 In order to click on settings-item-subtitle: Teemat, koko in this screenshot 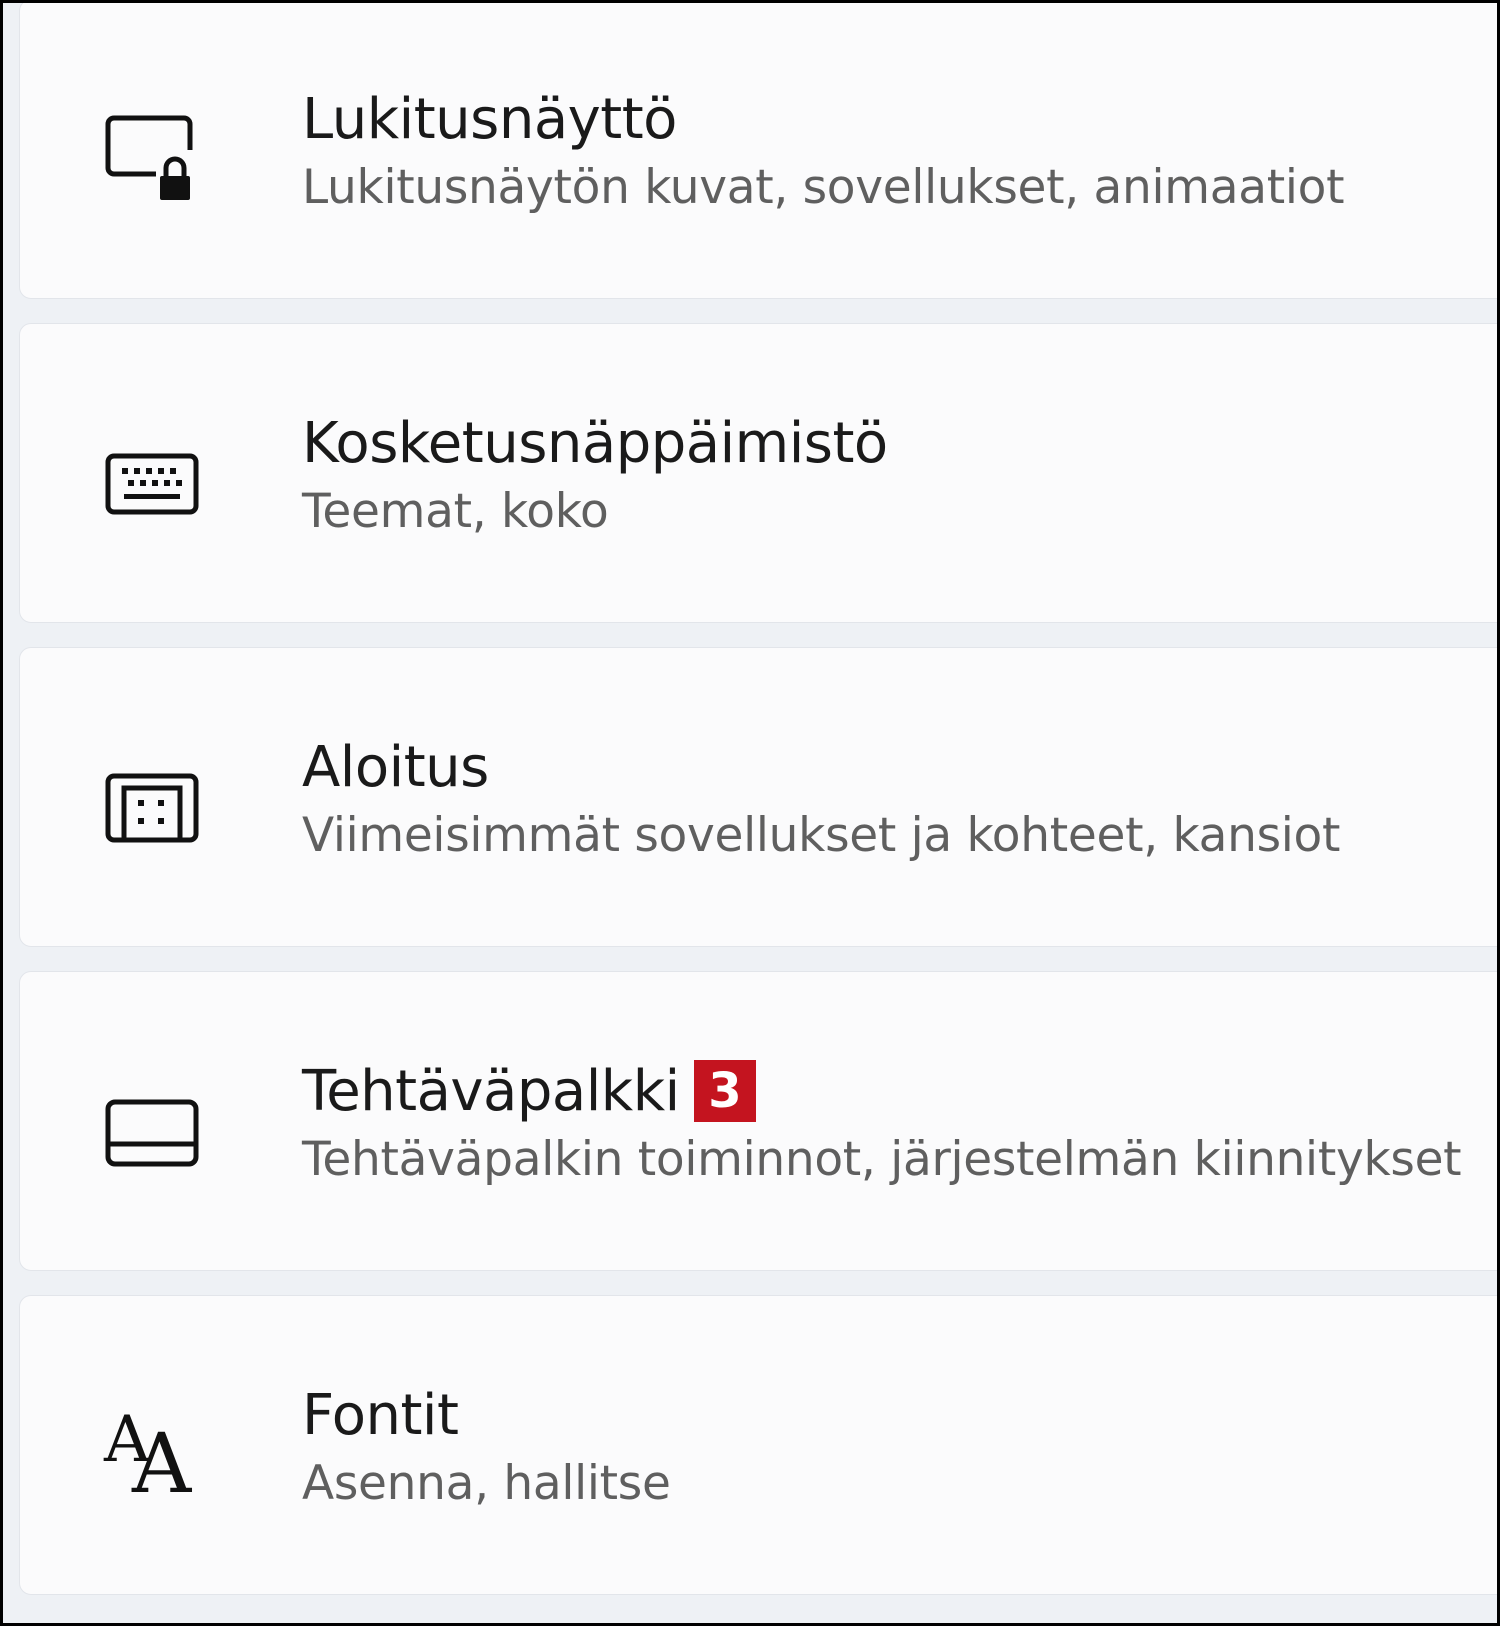, I will do `click(455, 511)`.